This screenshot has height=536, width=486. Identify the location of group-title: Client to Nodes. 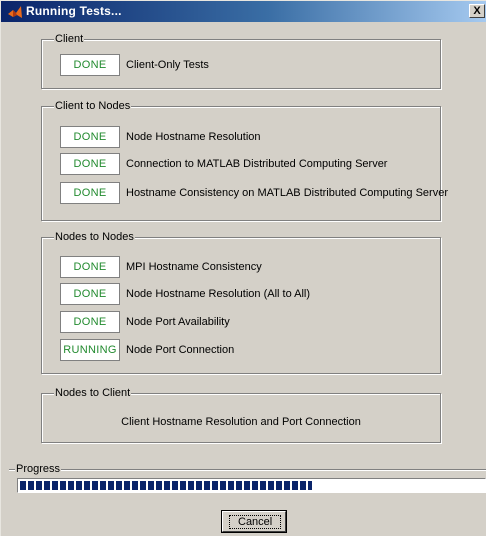
(93, 106).